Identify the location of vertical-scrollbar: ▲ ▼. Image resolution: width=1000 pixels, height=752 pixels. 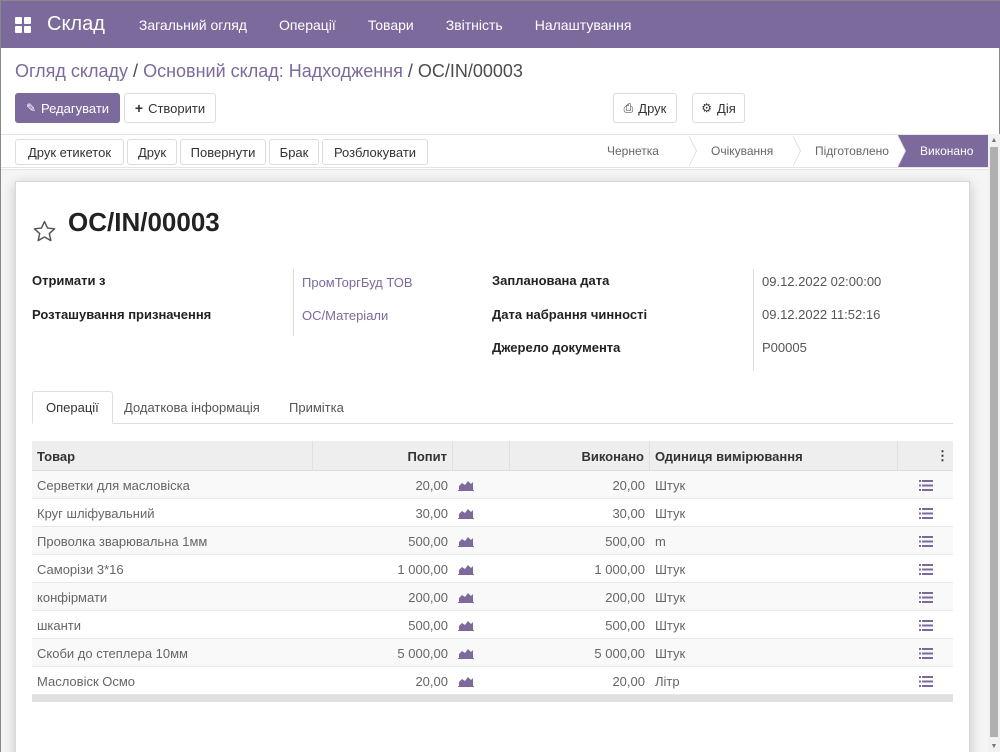
(994, 443).